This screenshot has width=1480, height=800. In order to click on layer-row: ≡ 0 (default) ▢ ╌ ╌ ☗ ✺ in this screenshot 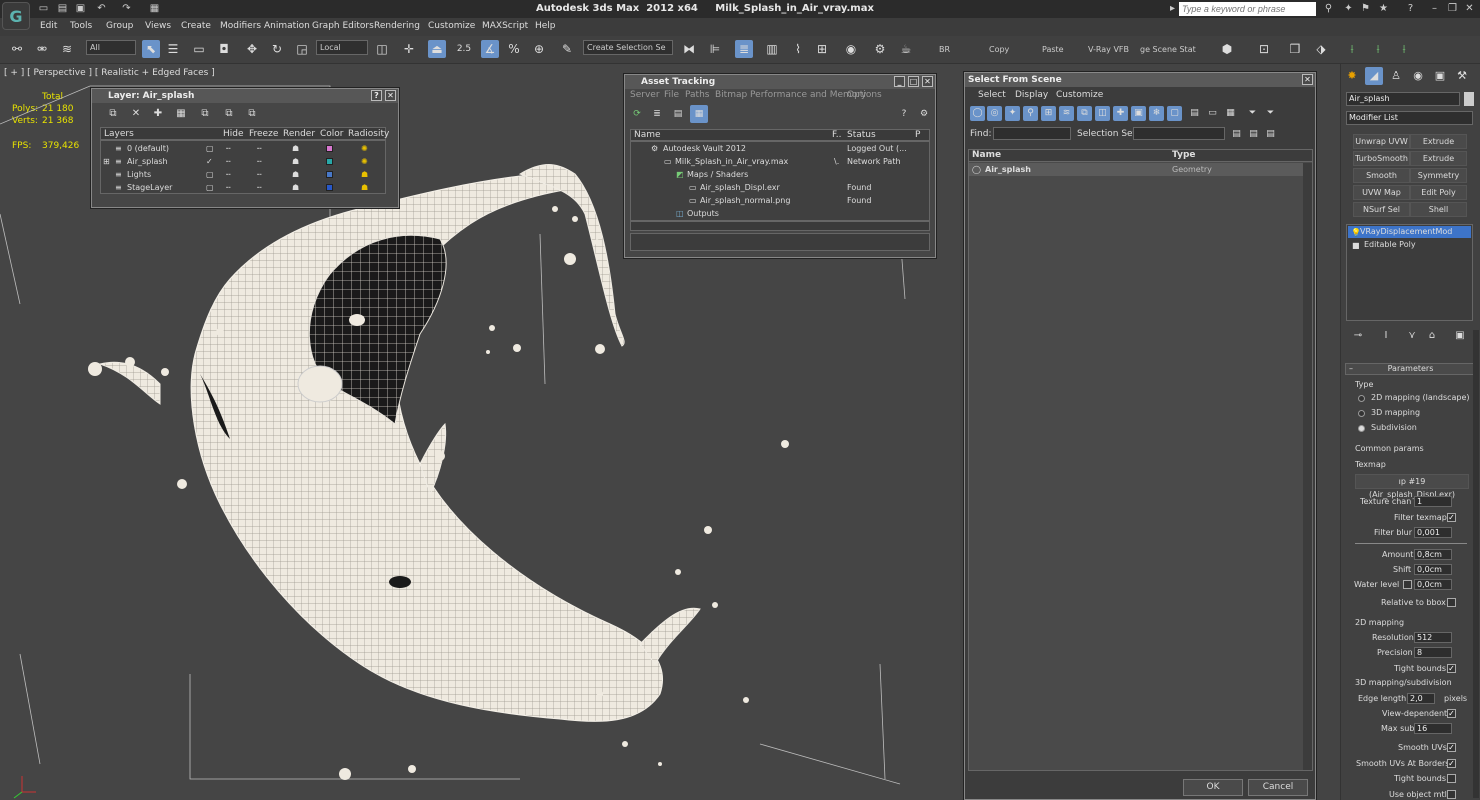, I will do `click(243, 148)`.